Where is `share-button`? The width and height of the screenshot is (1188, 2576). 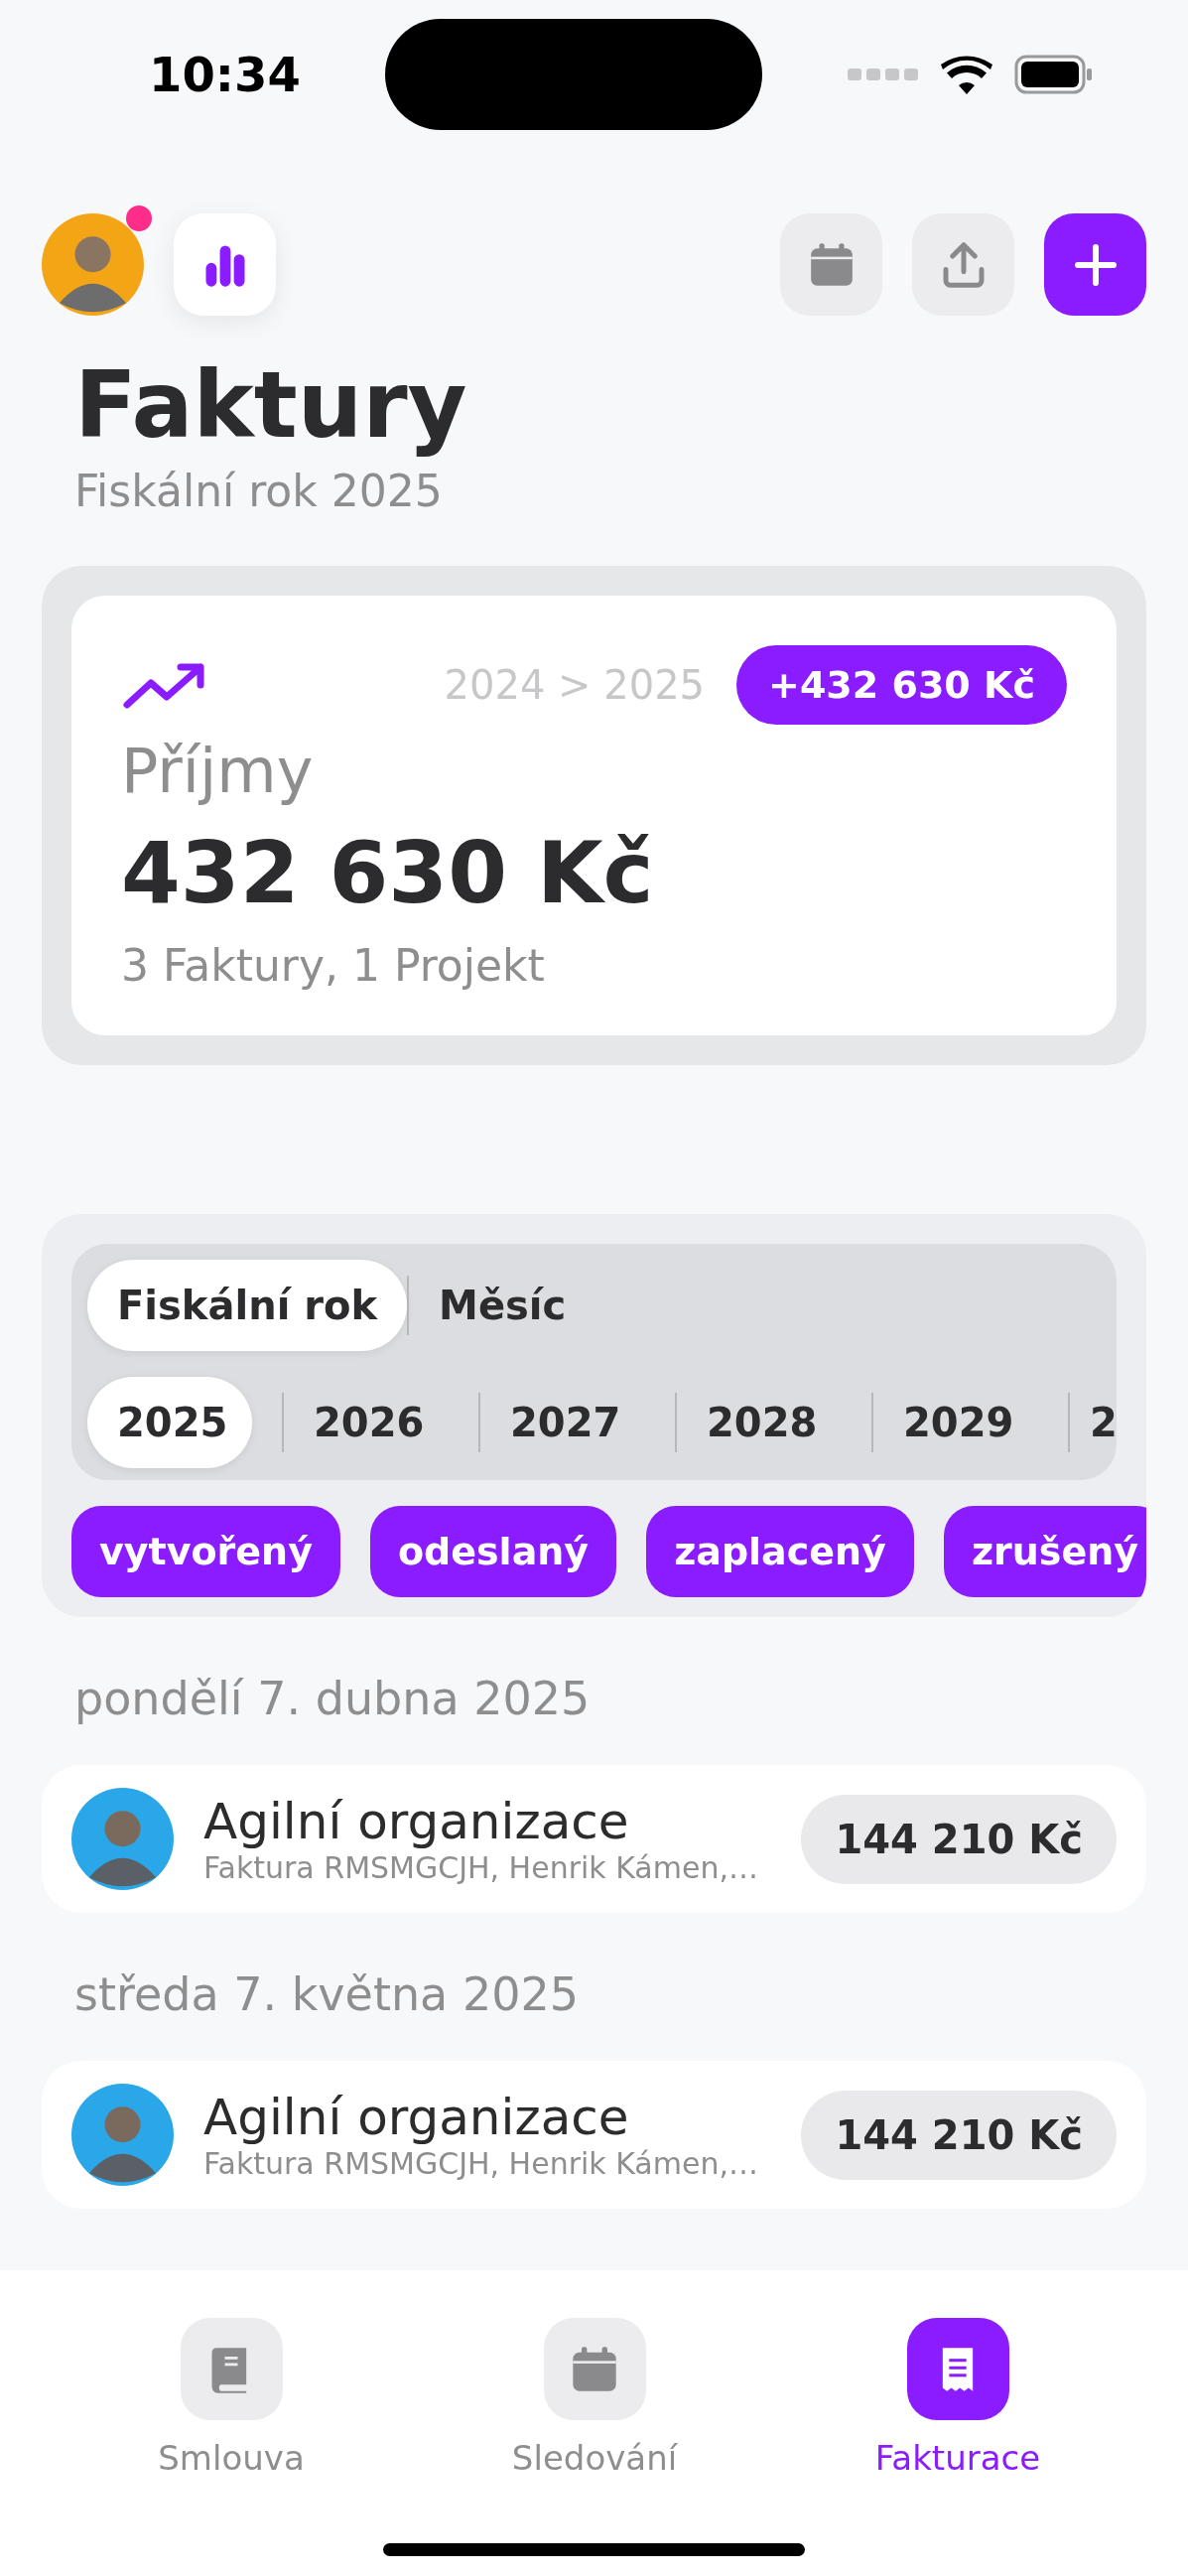 share-button is located at coordinates (963, 264).